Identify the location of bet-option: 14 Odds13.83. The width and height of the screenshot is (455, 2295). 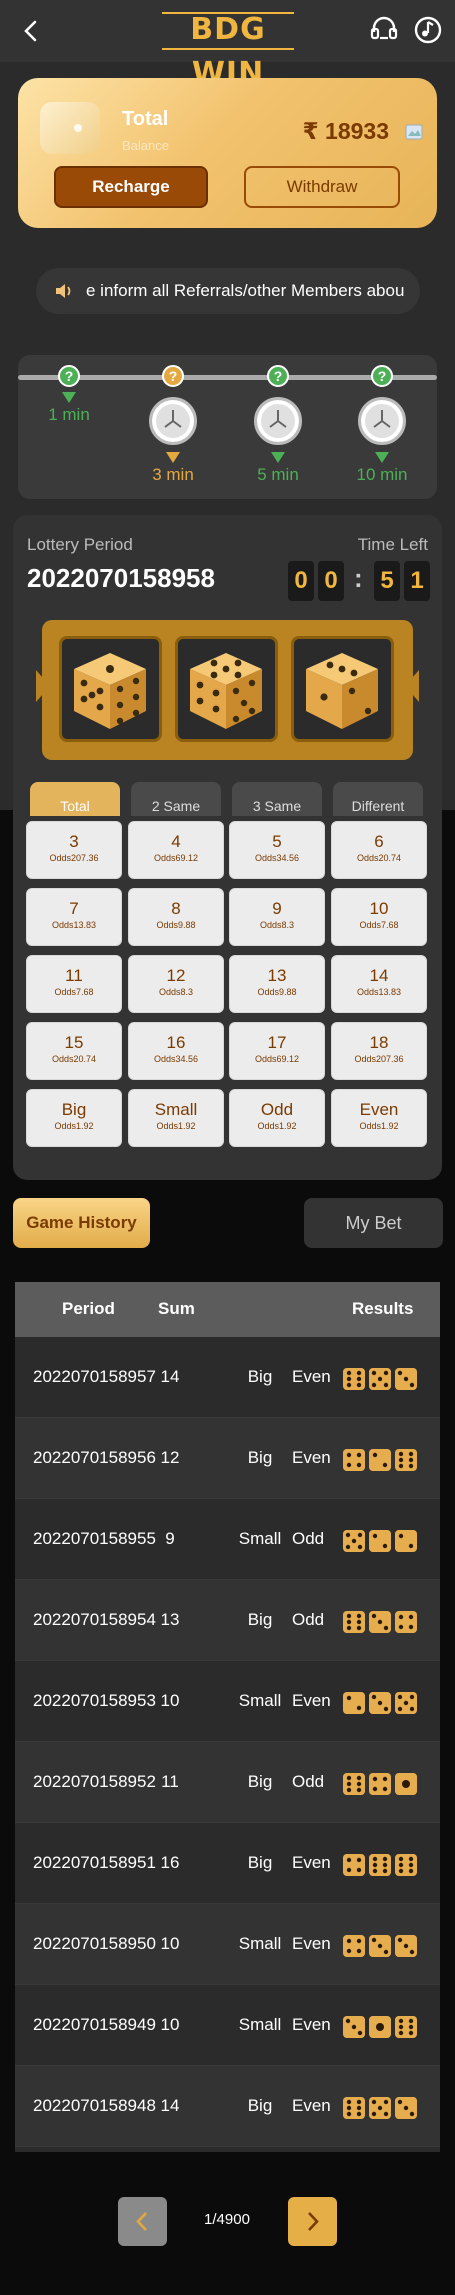
(379, 984).